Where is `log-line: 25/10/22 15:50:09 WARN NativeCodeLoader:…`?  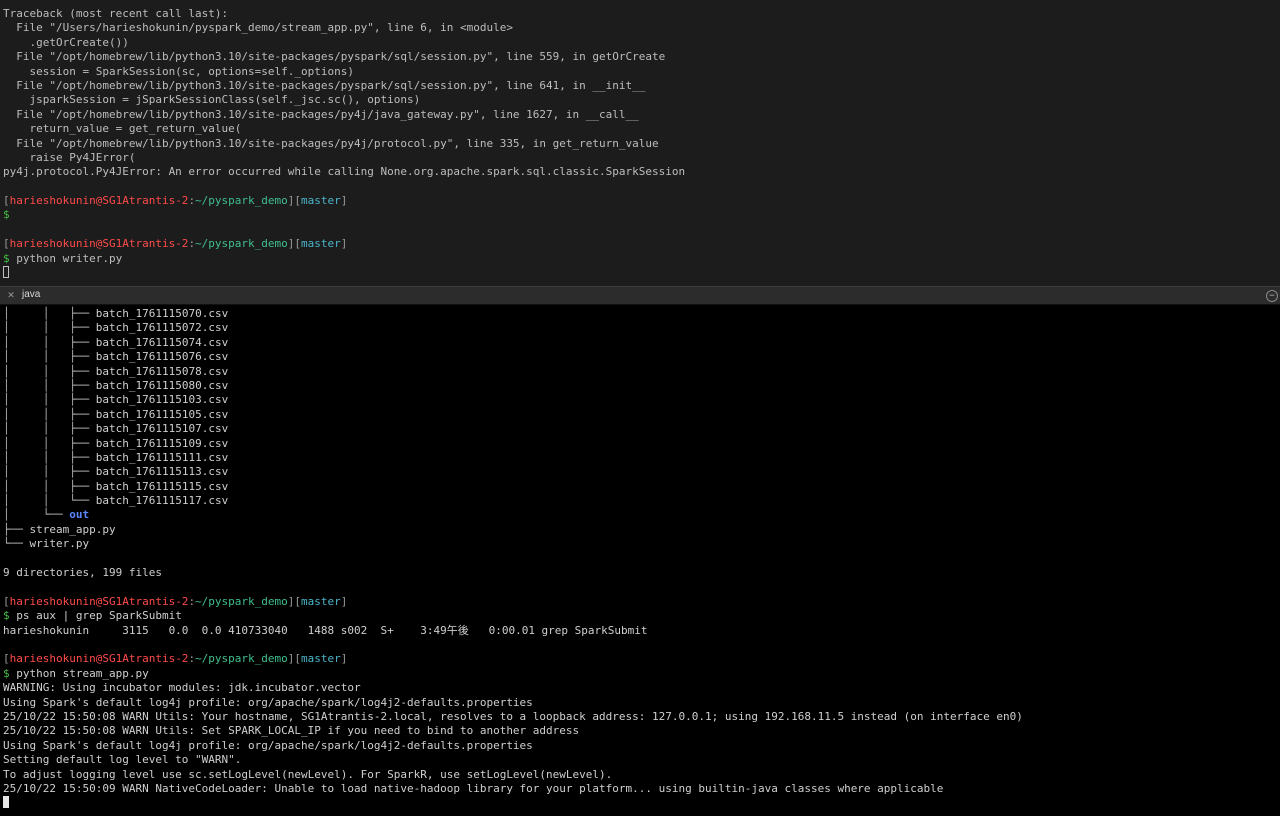
log-line: 25/10/22 15:50:09 WARN NativeCodeLoader:… is located at coordinates (473, 788).